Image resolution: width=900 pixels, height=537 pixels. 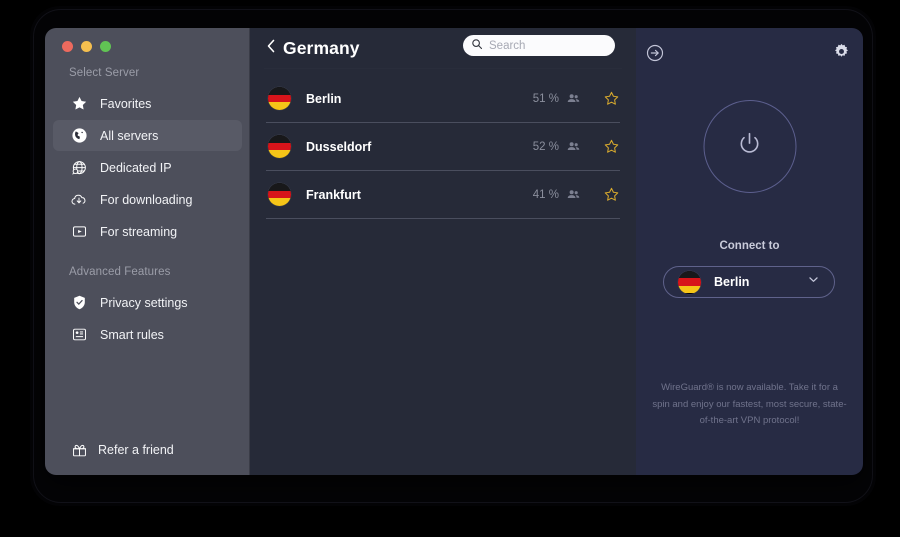 I want to click on gear-icon, so click(x=841, y=54).